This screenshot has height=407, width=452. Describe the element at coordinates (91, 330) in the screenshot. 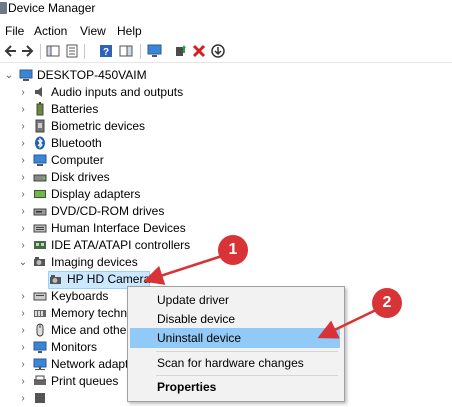

I see `tree-item-label: Mice and other` at that location.